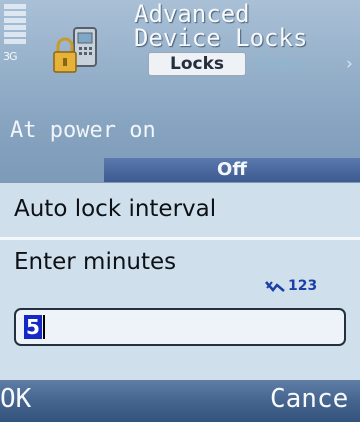  Describe the element at coordinates (303, 286) in the screenshot. I see `input-mode-indicator: 123` at that location.